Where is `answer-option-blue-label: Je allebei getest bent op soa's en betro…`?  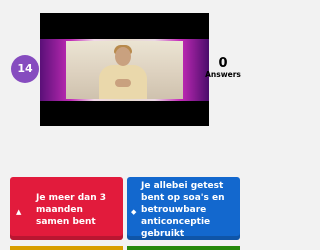
answer-option-blue-label: Je allebei getest bent op soa's en betro… is located at coordinates (183, 210).